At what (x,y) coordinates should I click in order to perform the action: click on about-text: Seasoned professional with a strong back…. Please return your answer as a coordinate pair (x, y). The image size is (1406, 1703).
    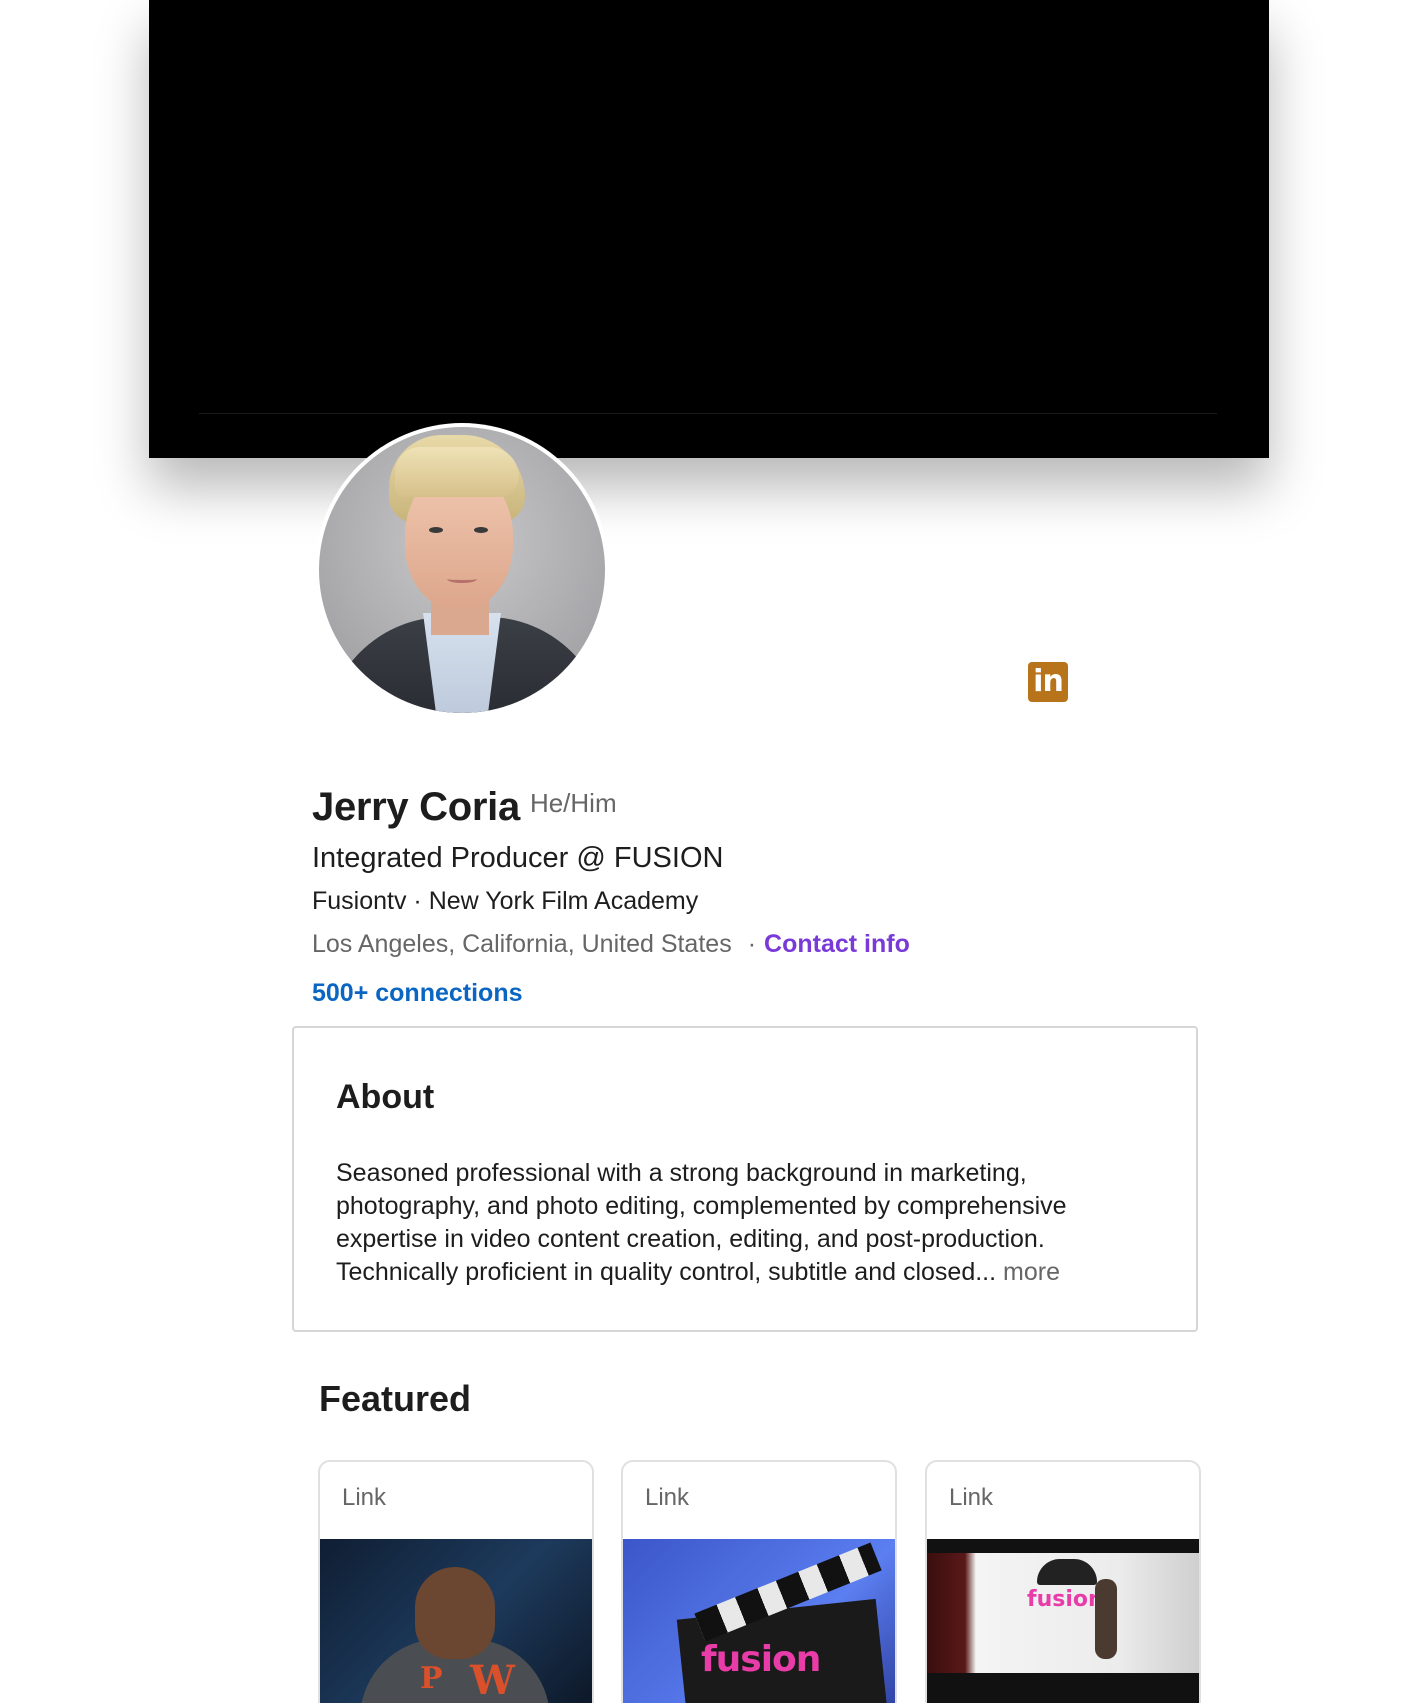
    Looking at the image, I should click on (701, 1222).